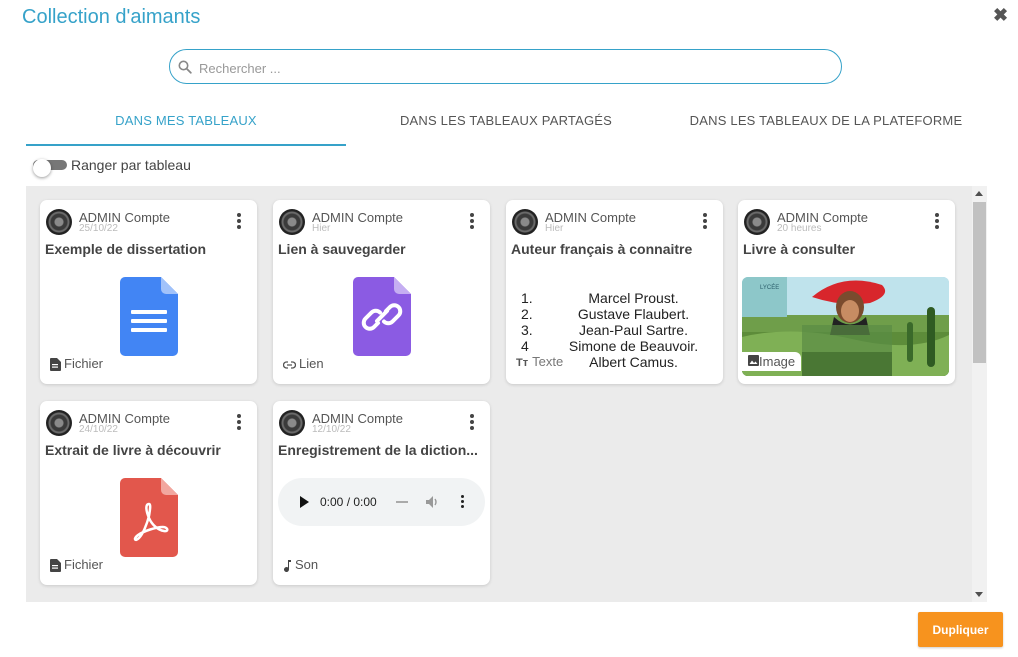 The width and height of the screenshot is (1018, 657). I want to click on search-icon, so click(185, 67).